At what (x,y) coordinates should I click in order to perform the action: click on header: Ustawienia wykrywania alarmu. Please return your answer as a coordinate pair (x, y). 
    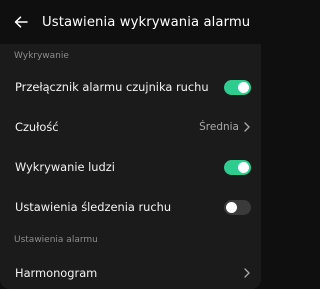
    Looking at the image, I should click on (130, 22).